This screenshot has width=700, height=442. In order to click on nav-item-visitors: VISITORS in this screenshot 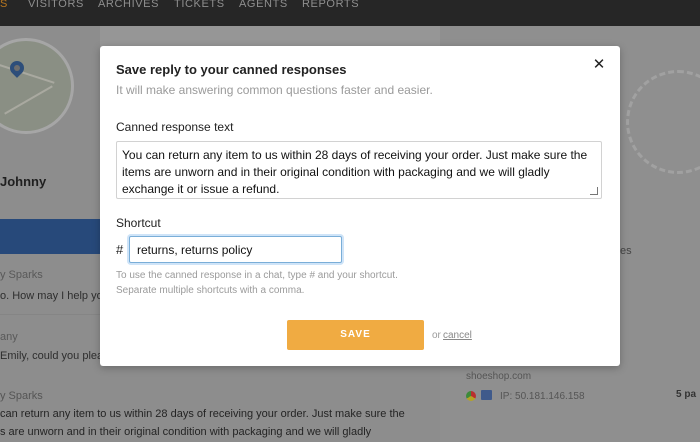, I will do `click(56, 5)`.